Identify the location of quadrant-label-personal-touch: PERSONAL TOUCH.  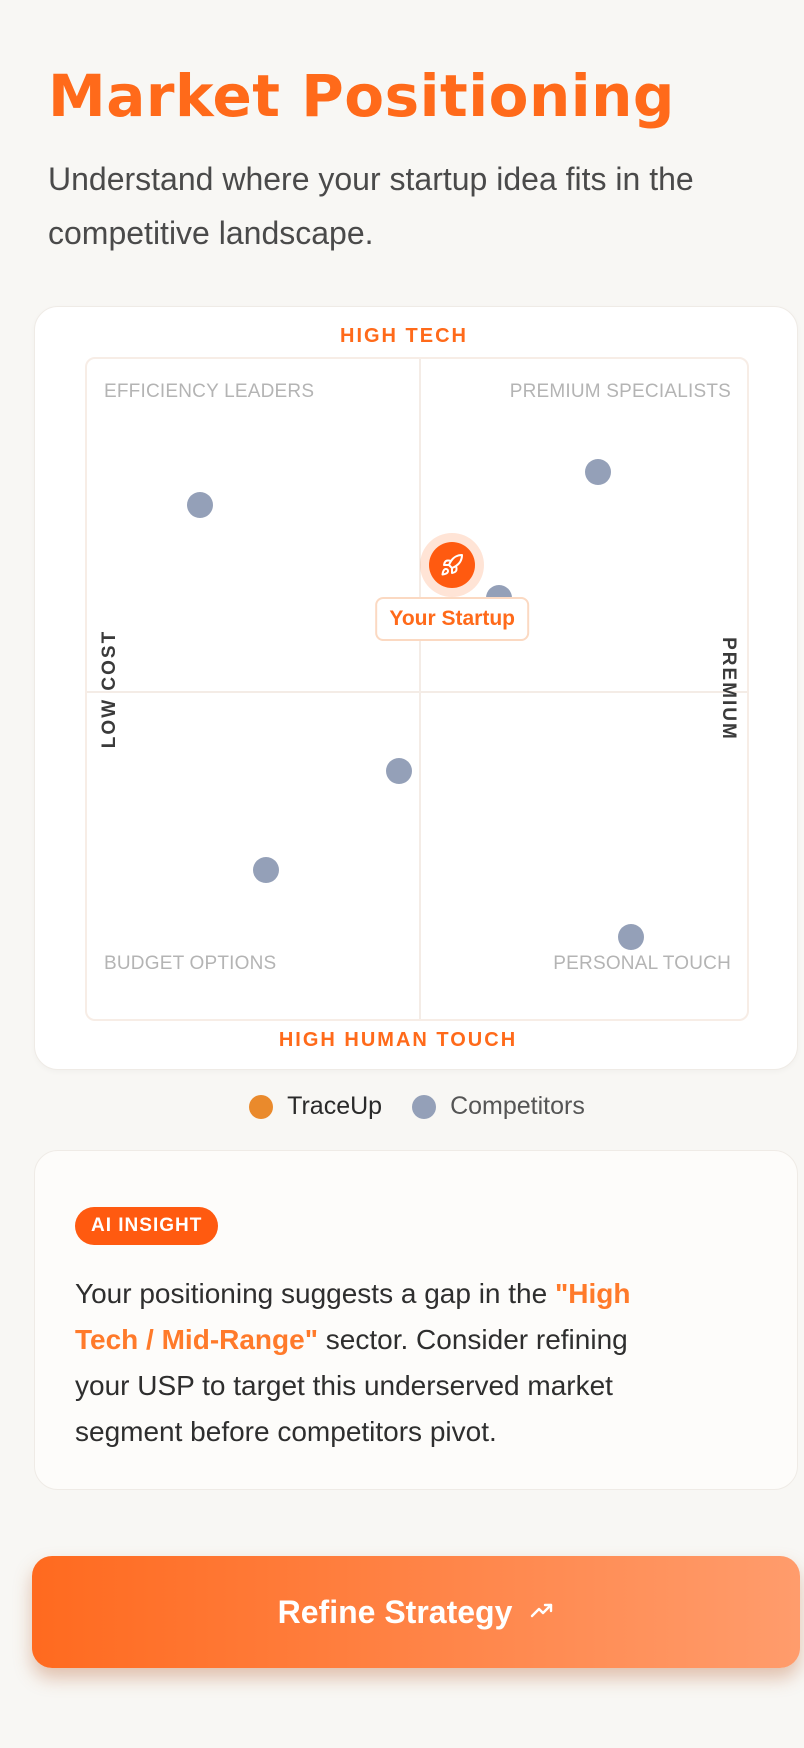
(642, 963).